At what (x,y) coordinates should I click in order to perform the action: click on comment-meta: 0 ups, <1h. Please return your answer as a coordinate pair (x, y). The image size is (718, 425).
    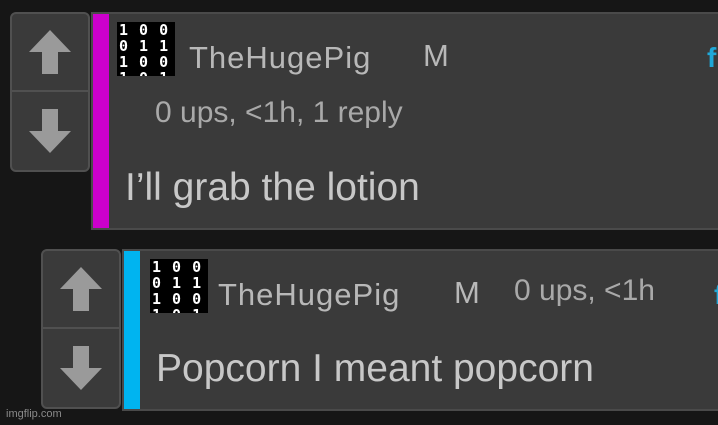
    Looking at the image, I should click on (584, 290).